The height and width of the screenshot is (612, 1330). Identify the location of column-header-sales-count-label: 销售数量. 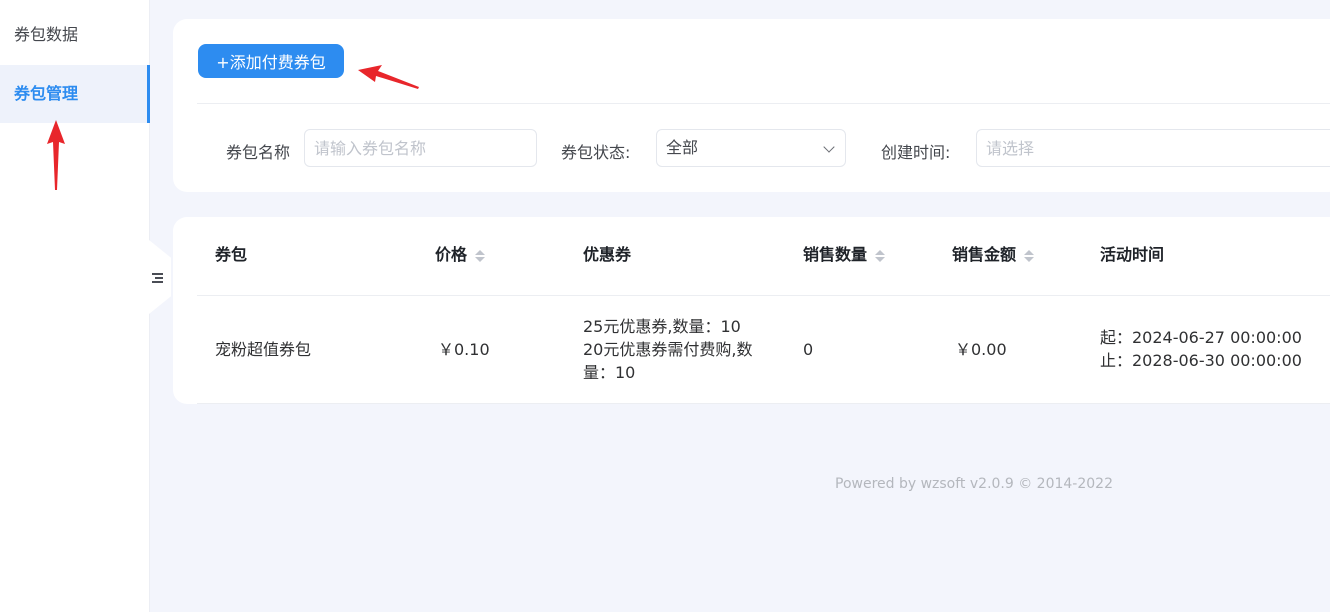
(835, 254).